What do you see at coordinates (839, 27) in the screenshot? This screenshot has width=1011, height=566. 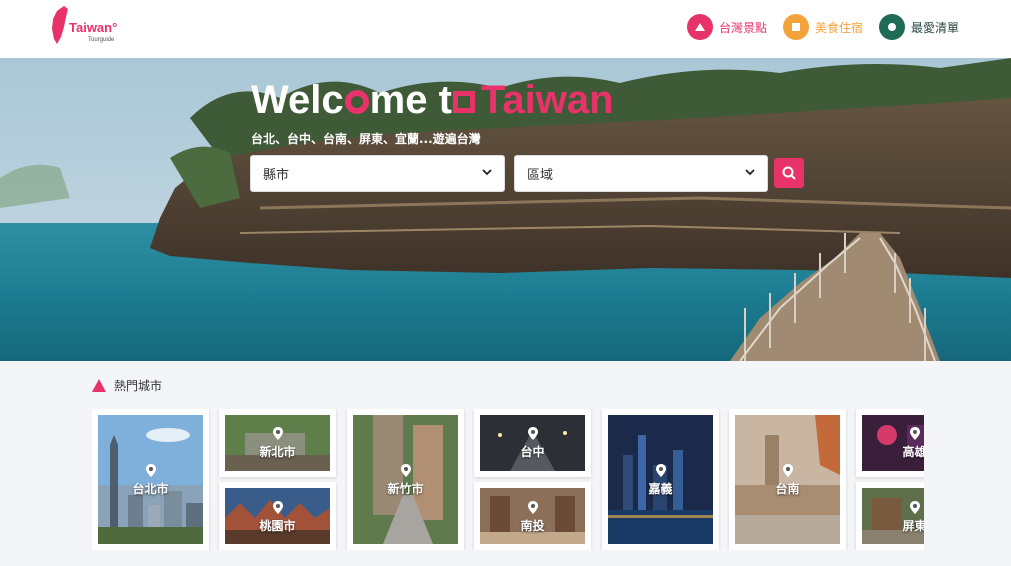 I see `nav-food-lodging-label: 美食住宿` at bounding box center [839, 27].